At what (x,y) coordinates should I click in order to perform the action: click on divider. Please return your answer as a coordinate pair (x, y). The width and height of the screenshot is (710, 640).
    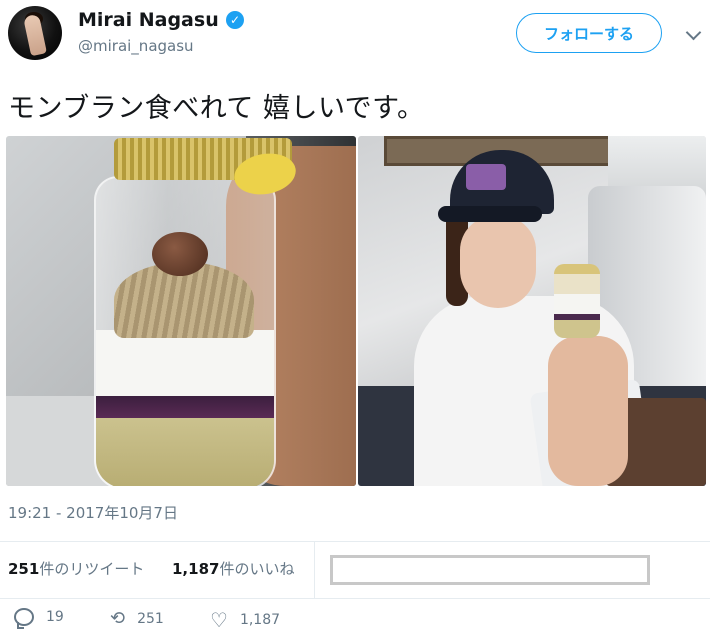
    Looking at the image, I should click on (355, 598).